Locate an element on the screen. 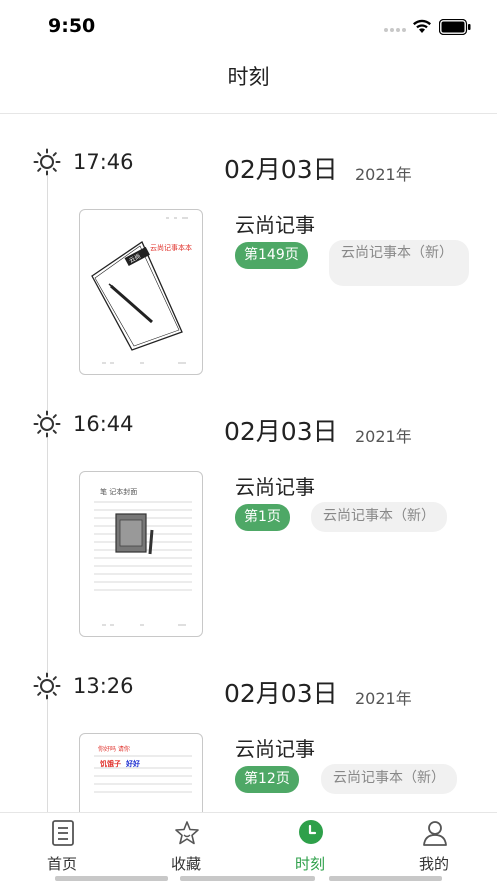  clock-icon is located at coordinates (311, 832).